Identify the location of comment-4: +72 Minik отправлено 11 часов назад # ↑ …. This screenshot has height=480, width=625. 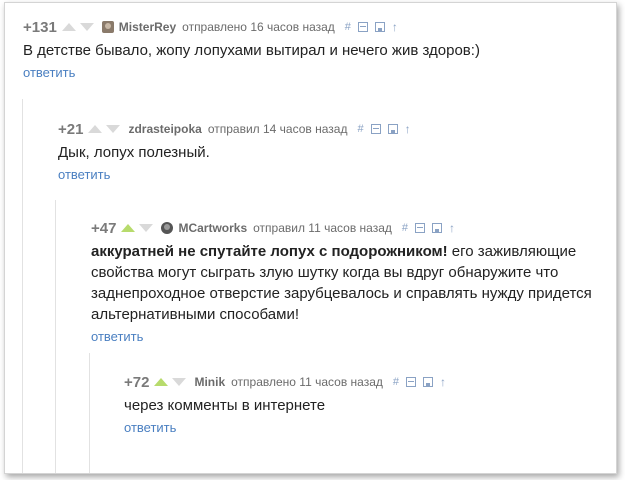
(359, 404).